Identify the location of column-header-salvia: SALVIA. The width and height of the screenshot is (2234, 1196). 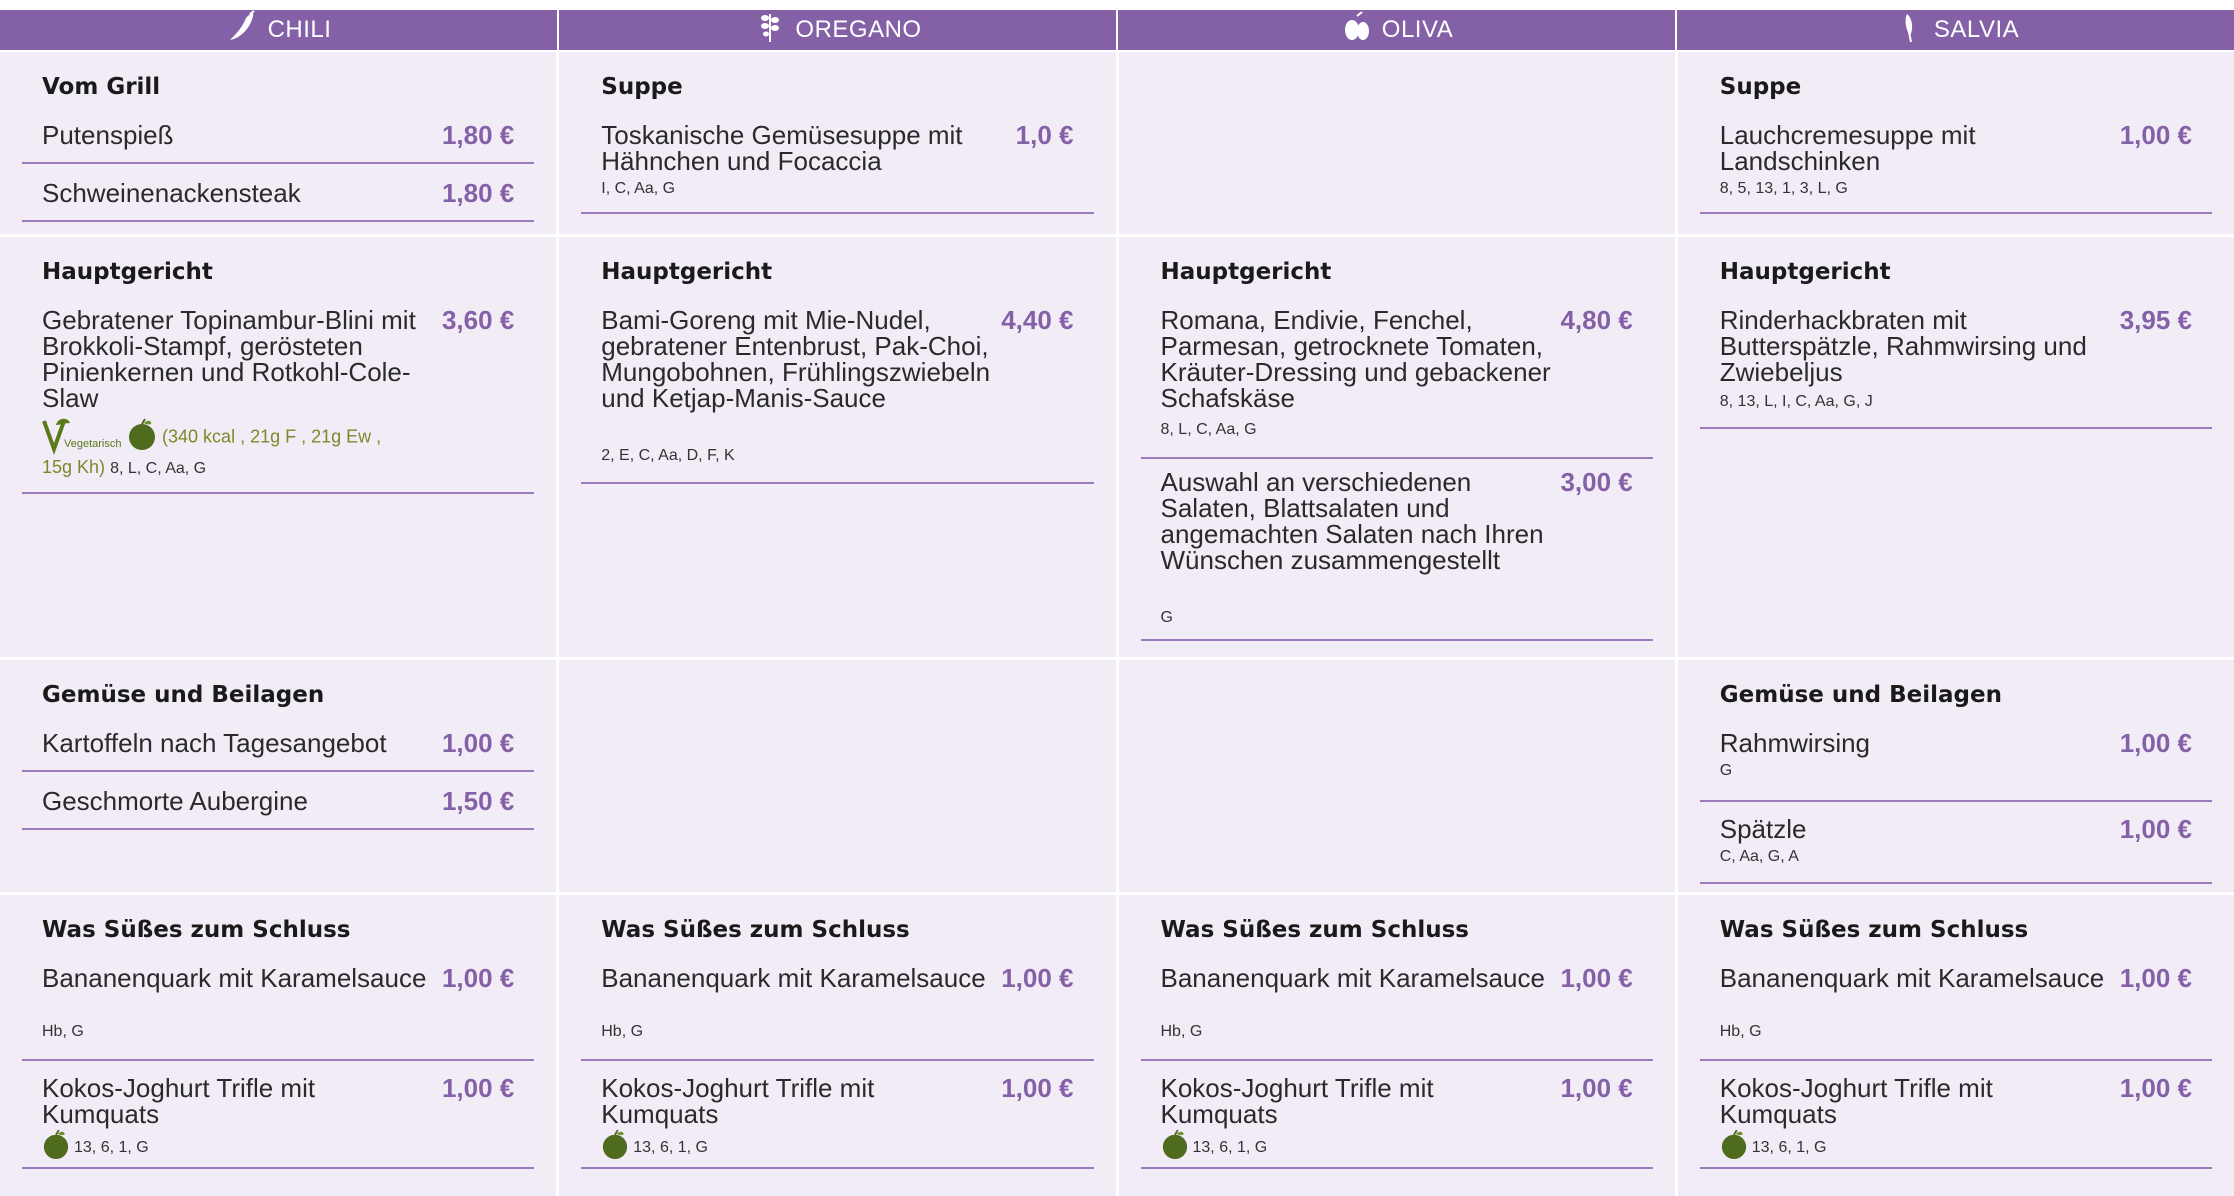
(1955, 30).